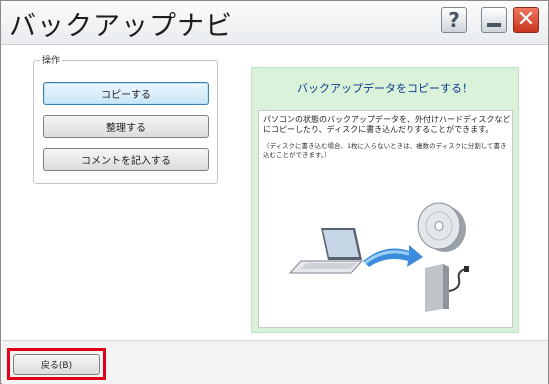 The height and width of the screenshot is (384, 549). Describe the element at coordinates (274, 23) in the screenshot. I see `title-bar: バックアップナビ ? ✕` at that location.